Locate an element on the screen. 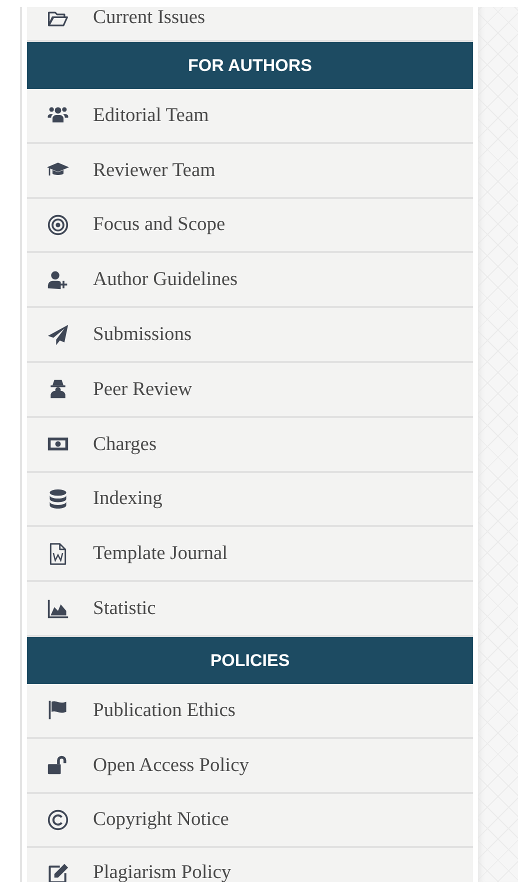 The image size is (518, 882). database-icon is located at coordinates (58, 499).